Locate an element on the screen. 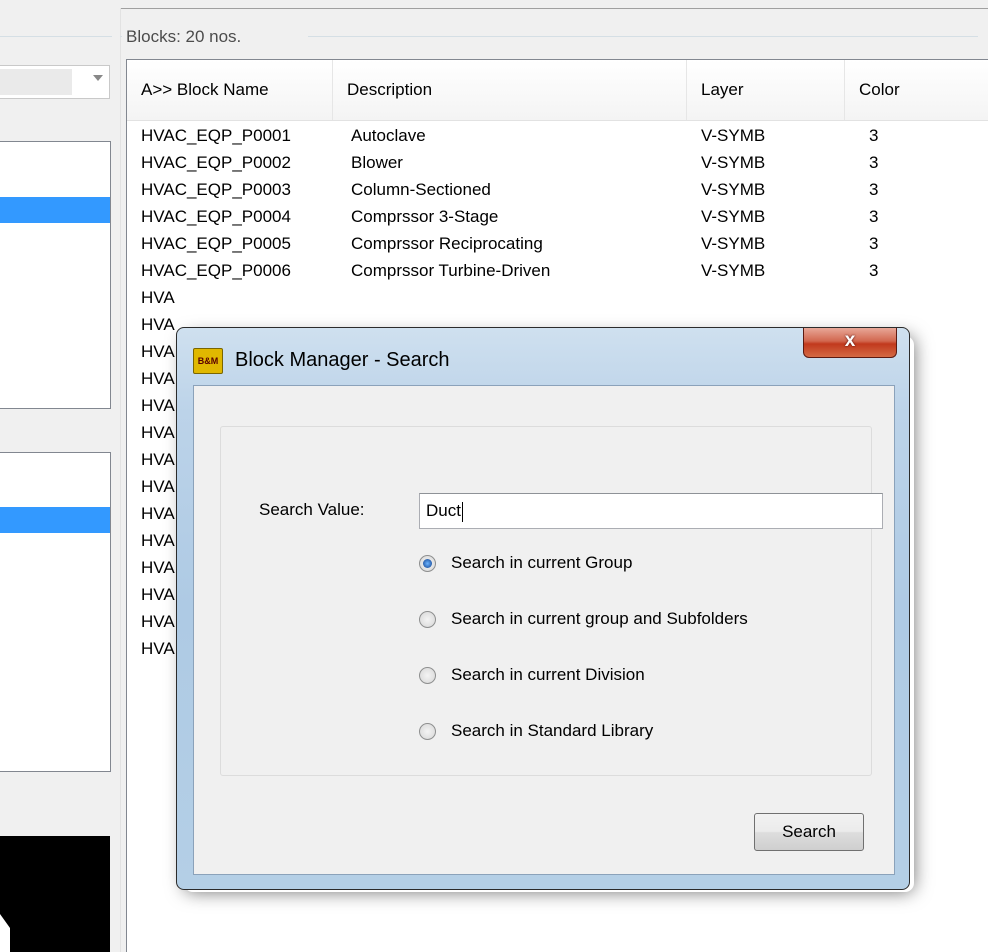 This screenshot has width=988, height=952. radio-label-current-group: Search in current Group is located at coordinates (542, 562).